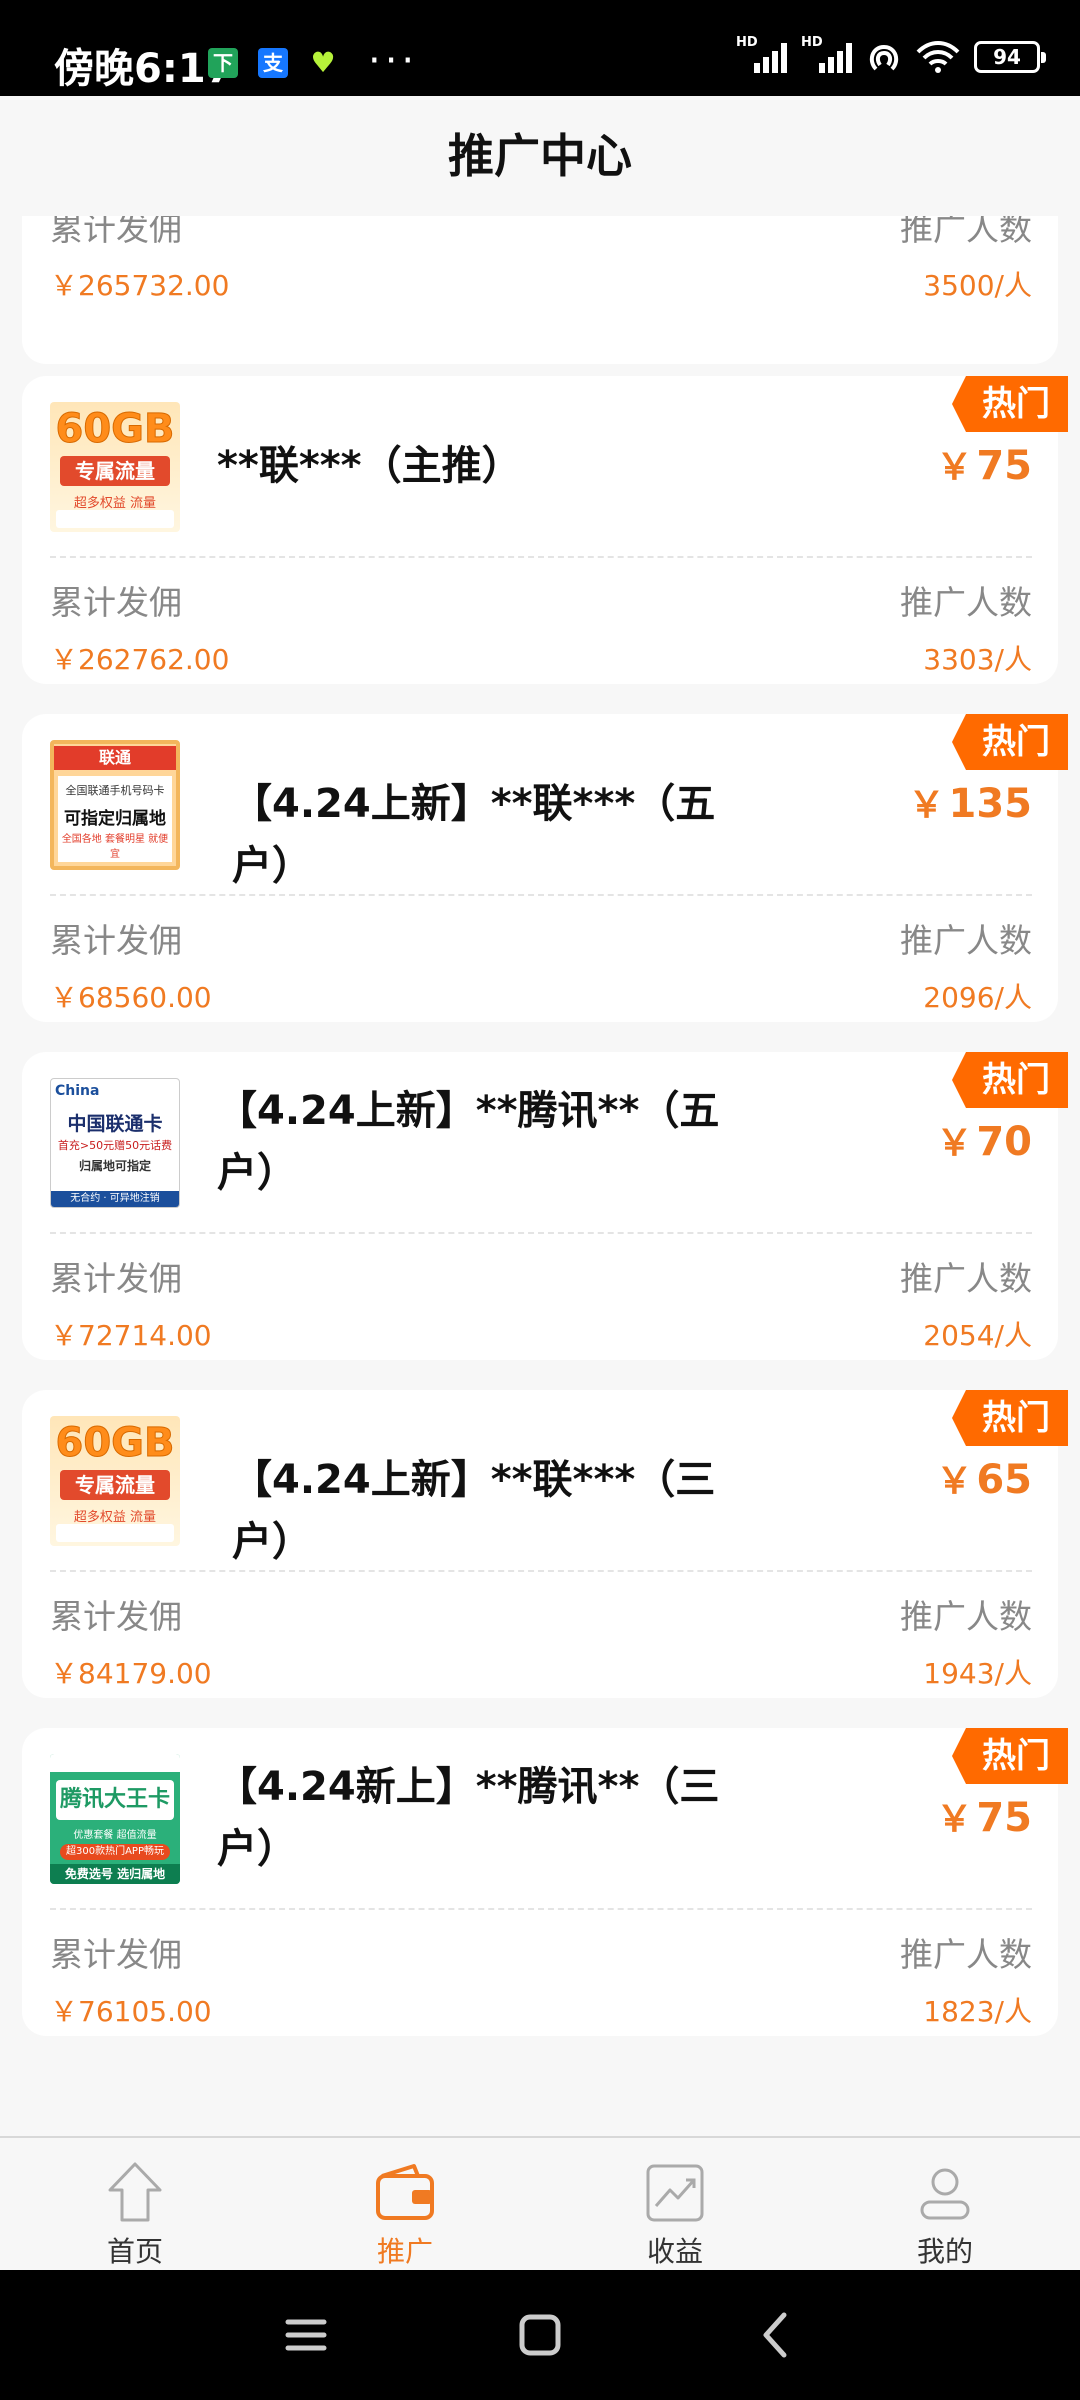  I want to click on hd-label: HD, so click(747, 42).